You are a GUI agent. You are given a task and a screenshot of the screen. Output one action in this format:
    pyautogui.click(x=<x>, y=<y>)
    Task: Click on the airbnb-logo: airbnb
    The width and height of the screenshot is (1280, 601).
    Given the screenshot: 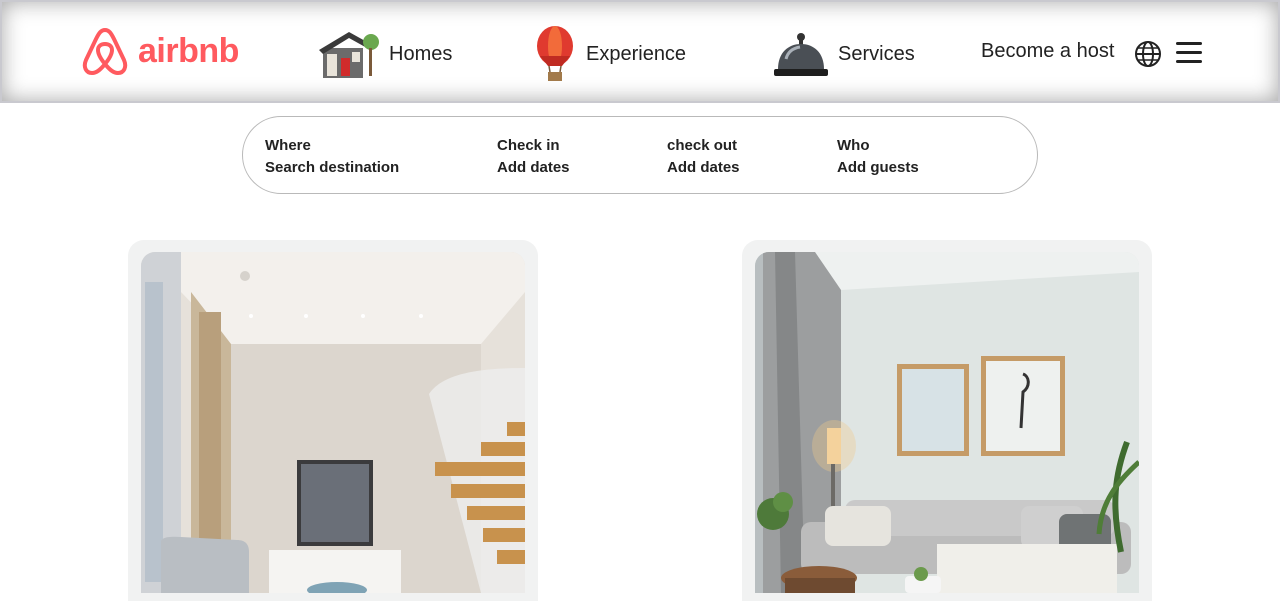 What is the action you would take?
    pyautogui.click(x=159, y=51)
    